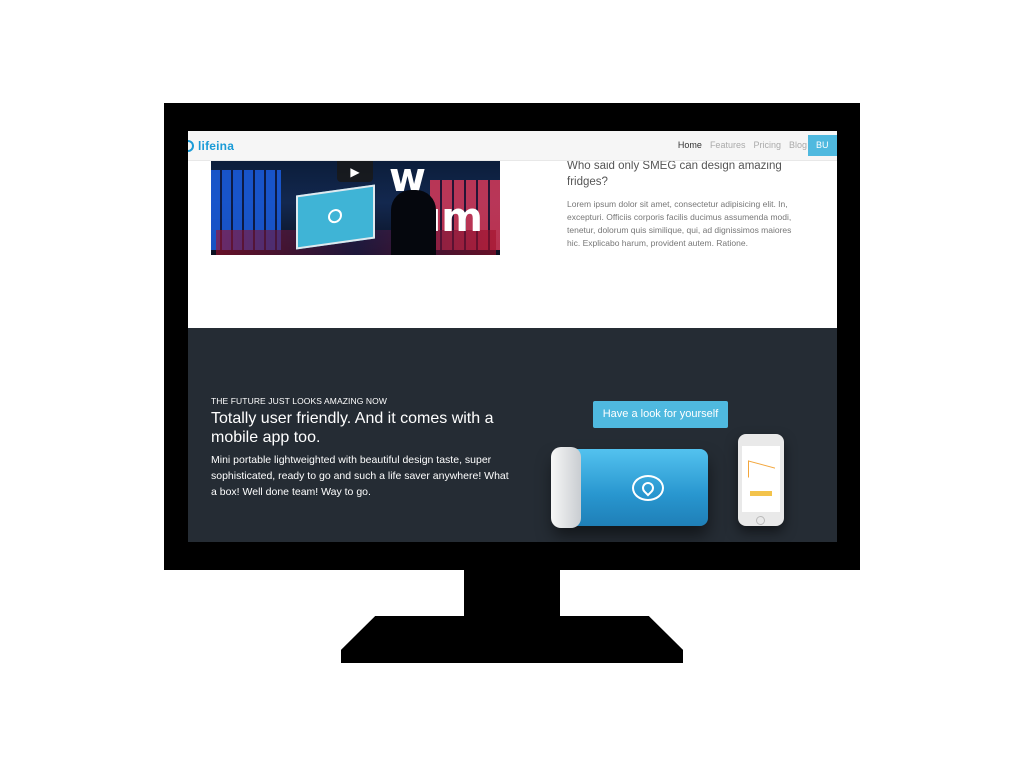 This screenshot has height=768, width=1024. Describe the element at coordinates (191, 146) in the screenshot. I see `brand-mark-icon` at that location.